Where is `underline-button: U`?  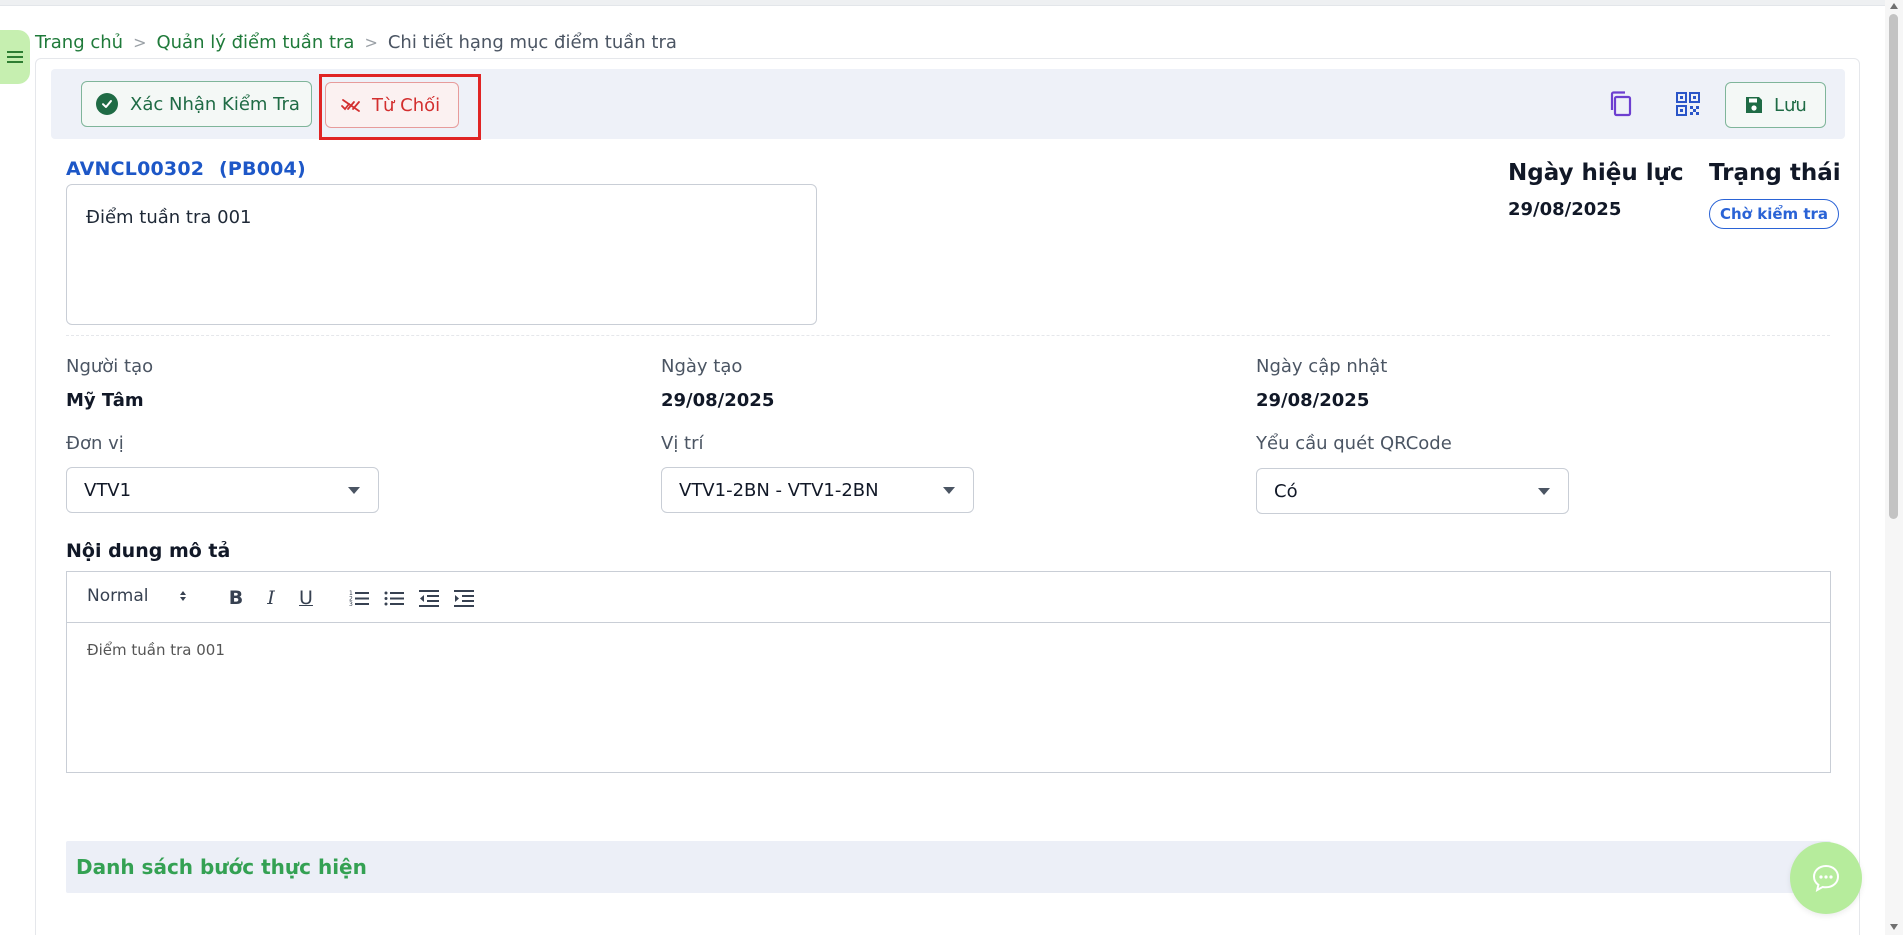 underline-button: U is located at coordinates (306, 598).